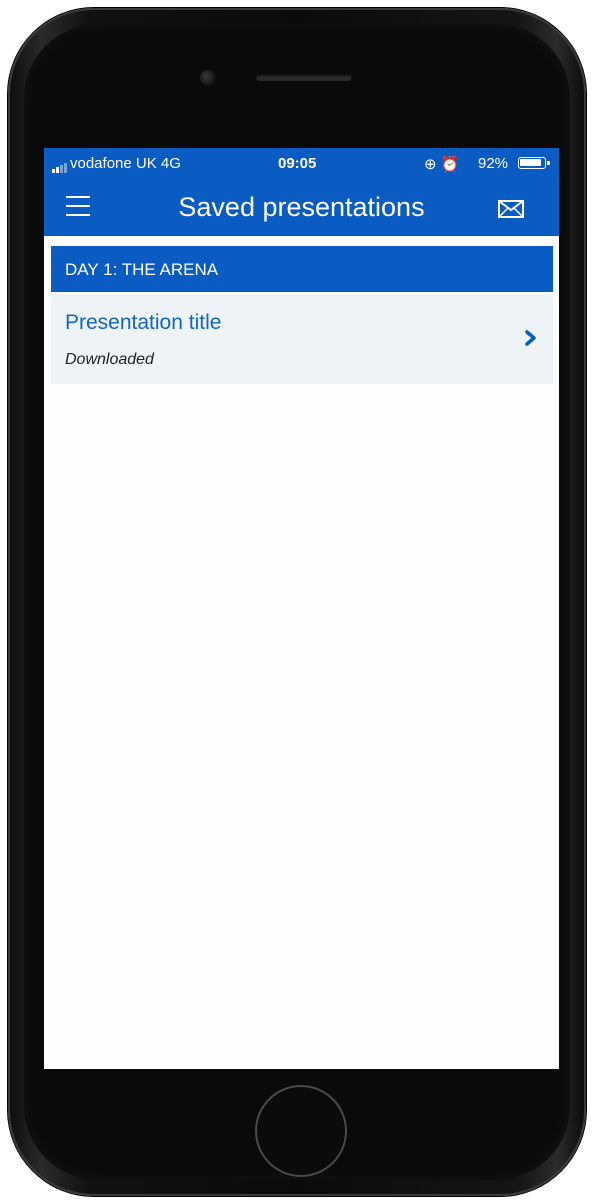 This screenshot has height=1204, width=597. Describe the element at coordinates (297, 163) in the screenshot. I see `clock: 09:05` at that location.